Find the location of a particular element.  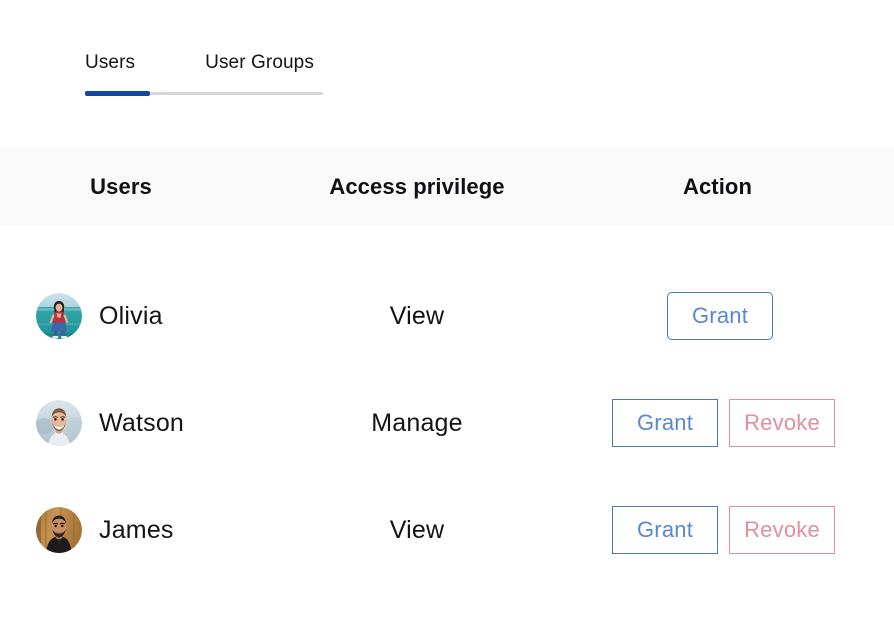

user-cell: Watson is located at coordinates (110, 423).